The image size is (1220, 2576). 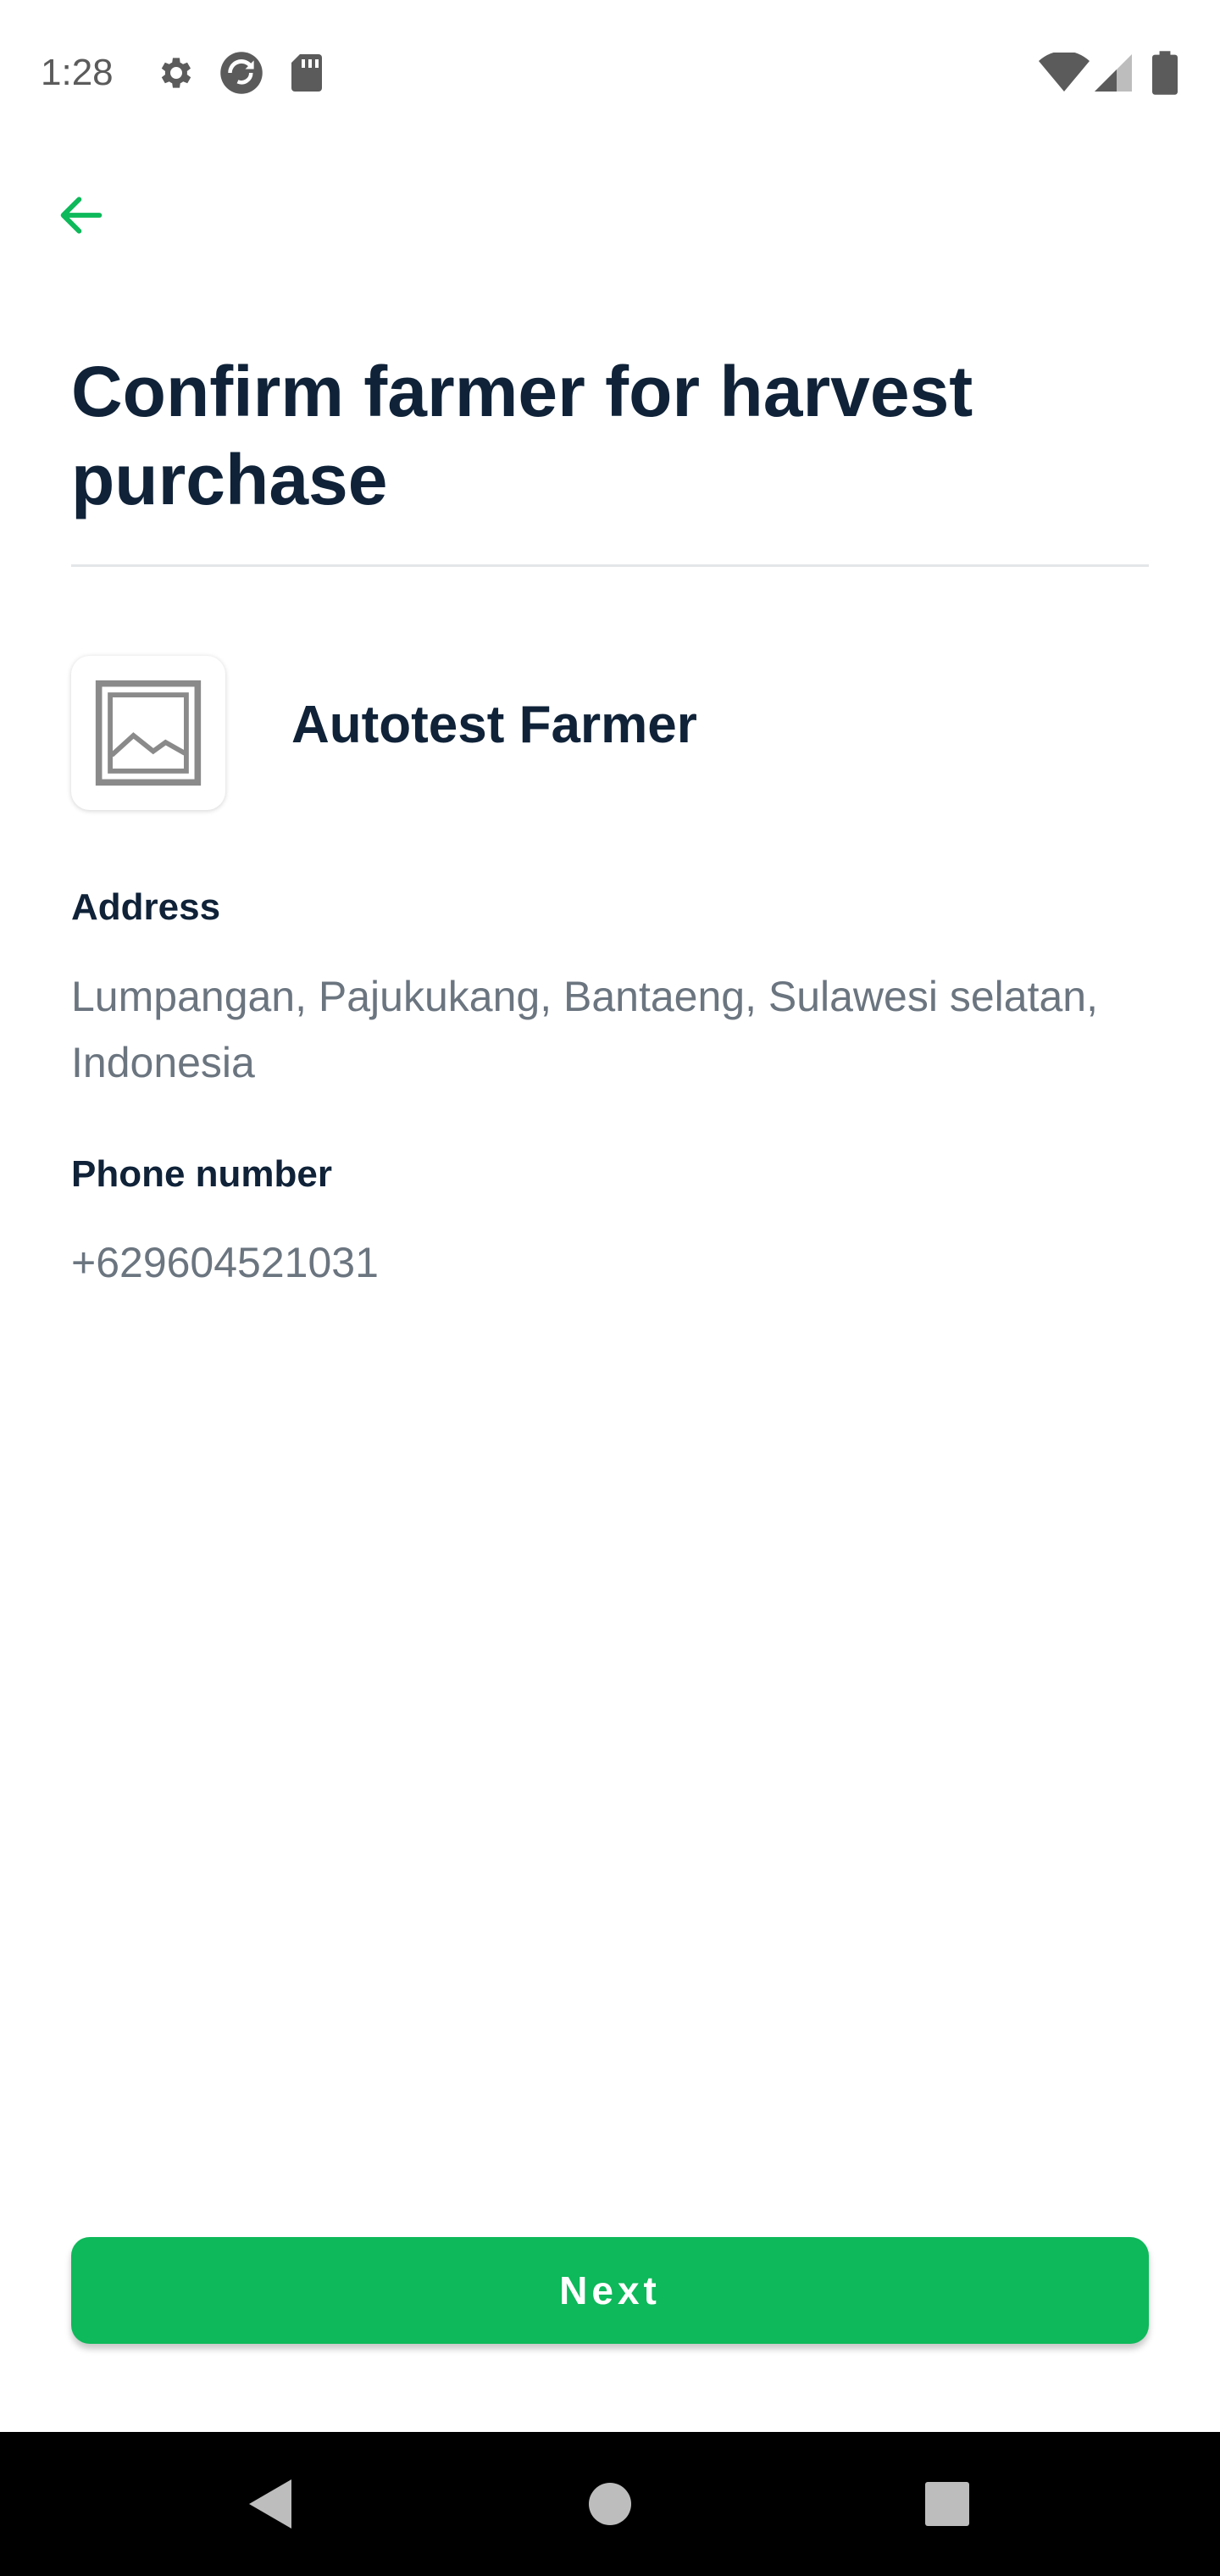 I want to click on farmer-avatar, so click(x=148, y=733).